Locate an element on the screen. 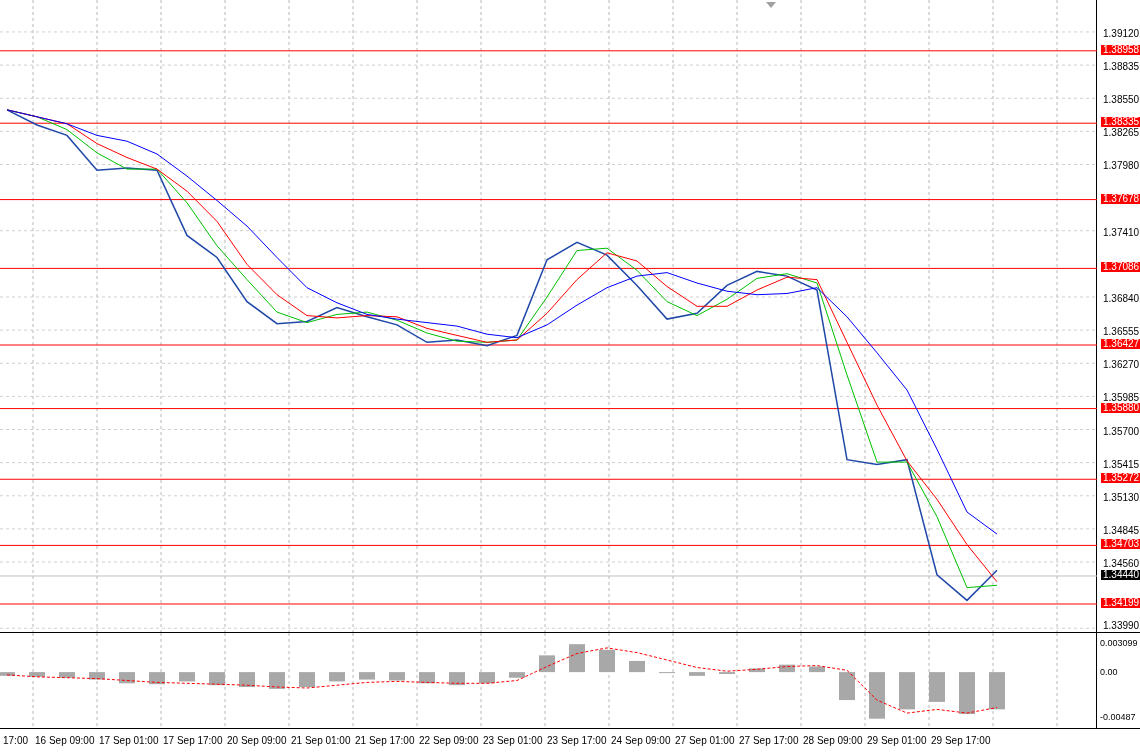  time-axis-label: 29 Sep 17:00 is located at coordinates (961, 741).